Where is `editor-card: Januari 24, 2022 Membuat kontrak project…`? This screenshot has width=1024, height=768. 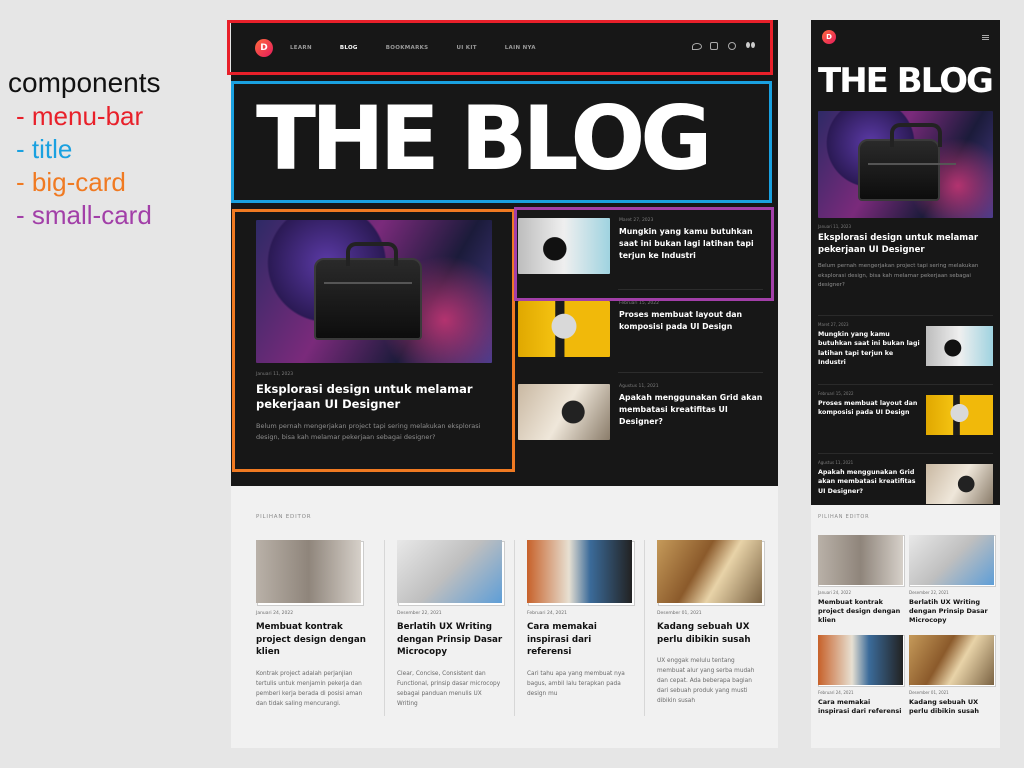 editor-card: Januari 24, 2022 Membuat kontrak project… is located at coordinates (320, 640).